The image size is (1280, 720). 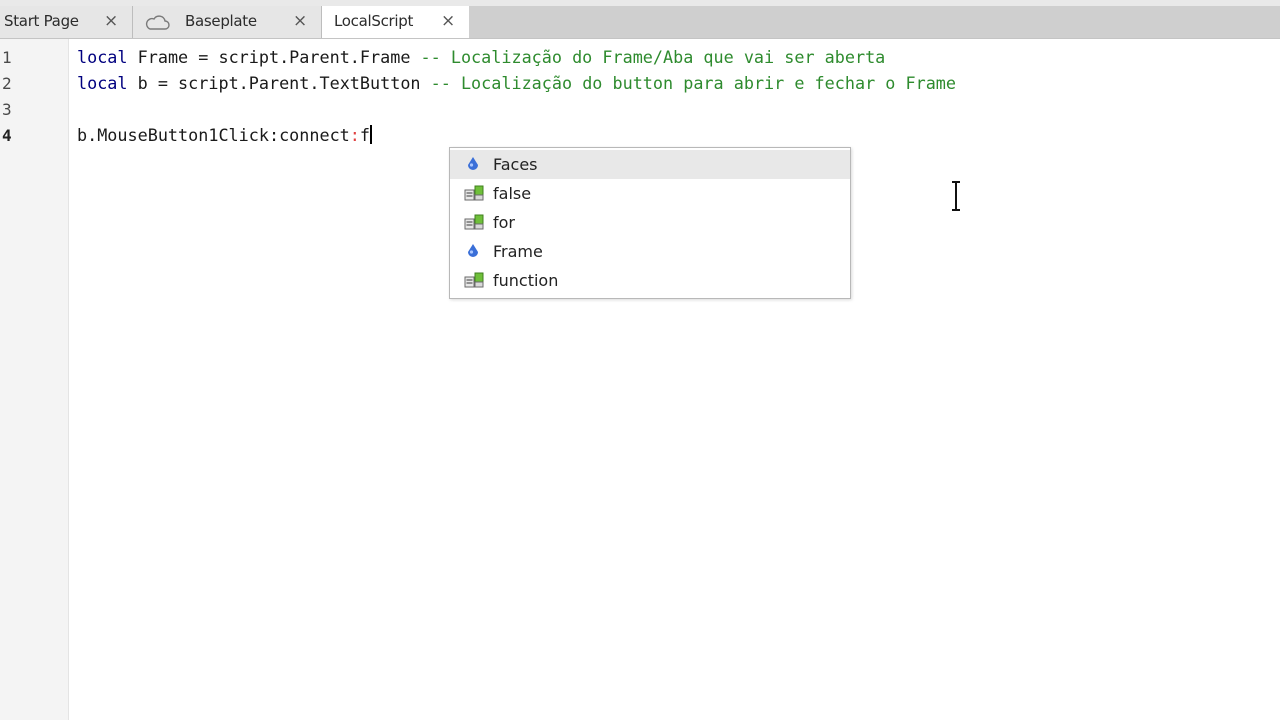 What do you see at coordinates (365, 135) in the screenshot?
I see `typed-token: f` at bounding box center [365, 135].